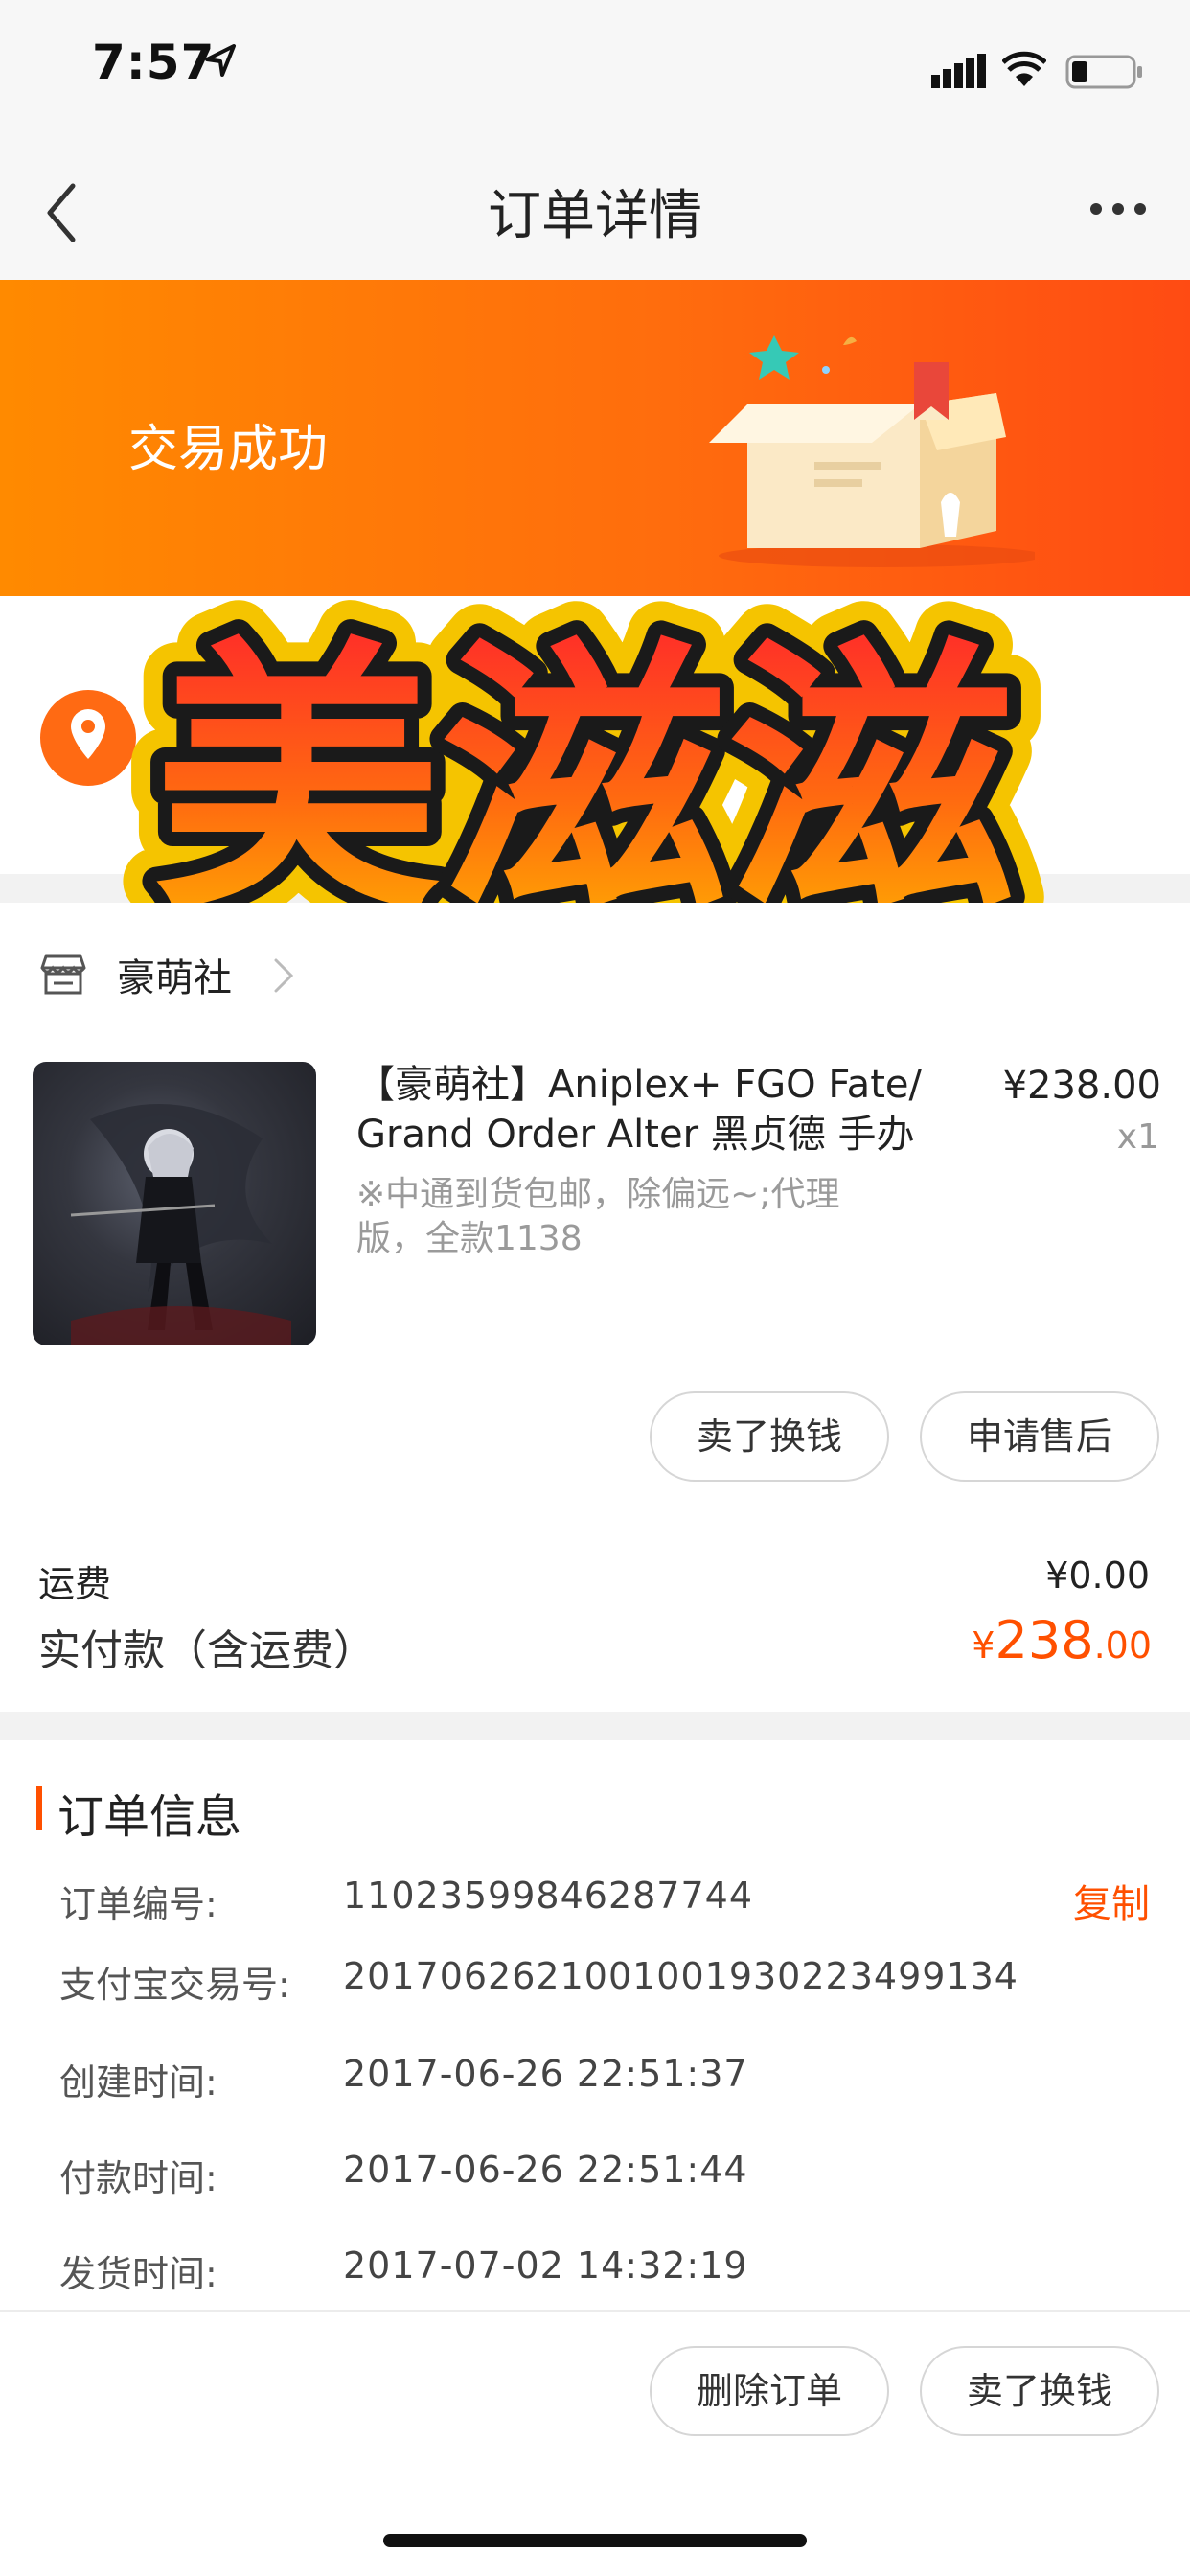 Image resolution: width=1190 pixels, height=2576 pixels. Describe the element at coordinates (545, 2265) in the screenshot. I see `shipped-time-value: 2017-07-02 14:32:19` at that location.